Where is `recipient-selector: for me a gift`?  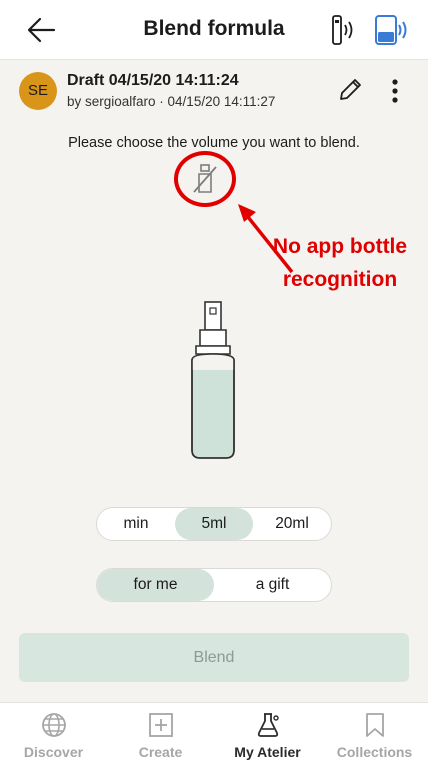 recipient-selector: for me a gift is located at coordinates (214, 585).